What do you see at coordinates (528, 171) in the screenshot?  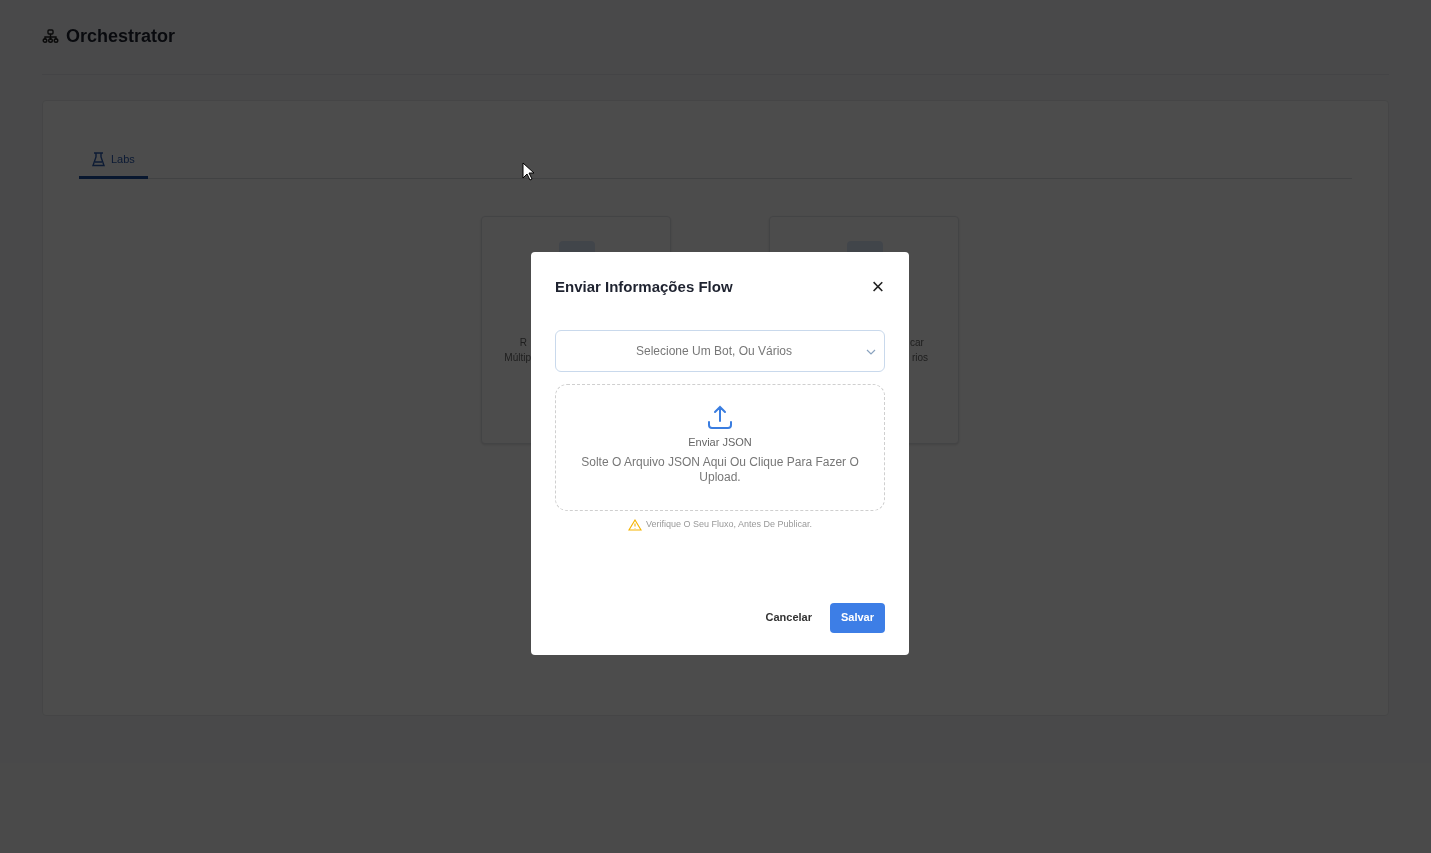 I see `mouse-cursor-icon` at bounding box center [528, 171].